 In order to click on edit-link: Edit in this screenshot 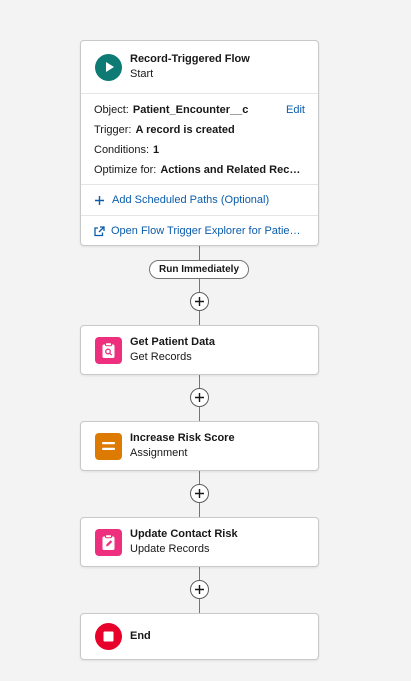, I will do `click(295, 110)`.